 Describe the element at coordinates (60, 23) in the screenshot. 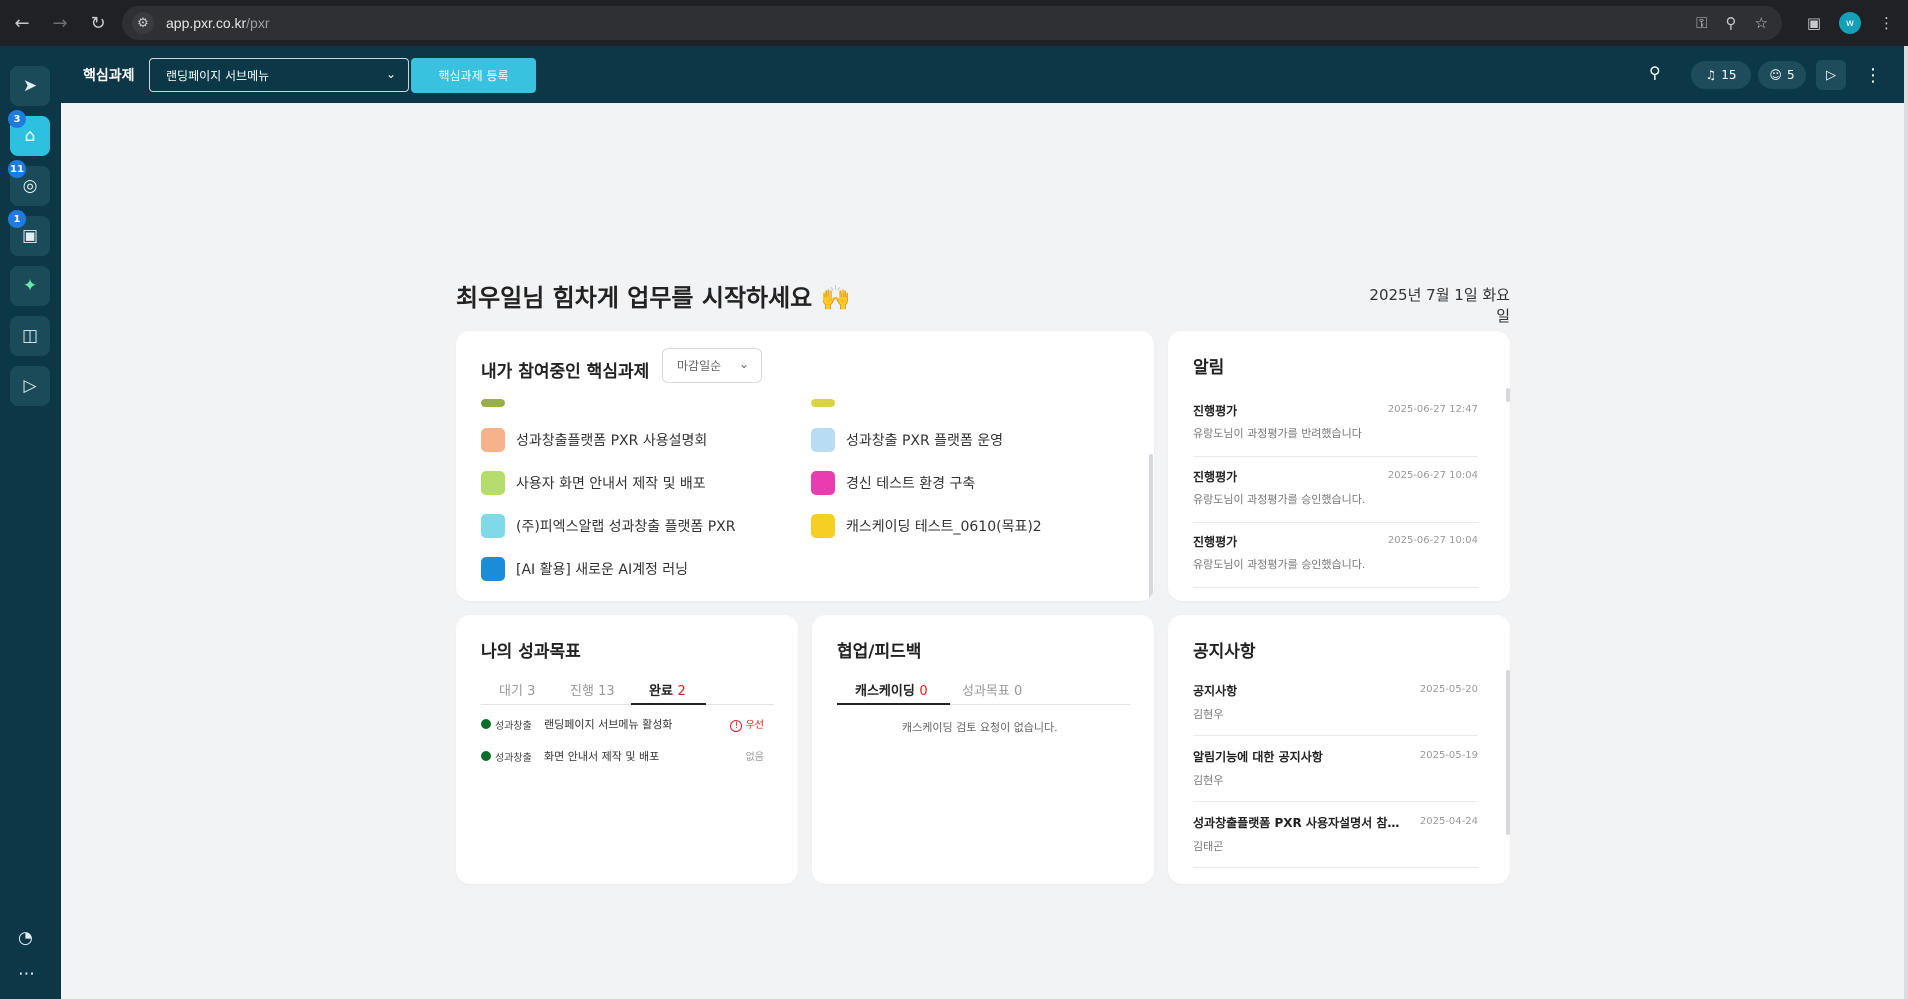

I see `forward-icon: →` at that location.